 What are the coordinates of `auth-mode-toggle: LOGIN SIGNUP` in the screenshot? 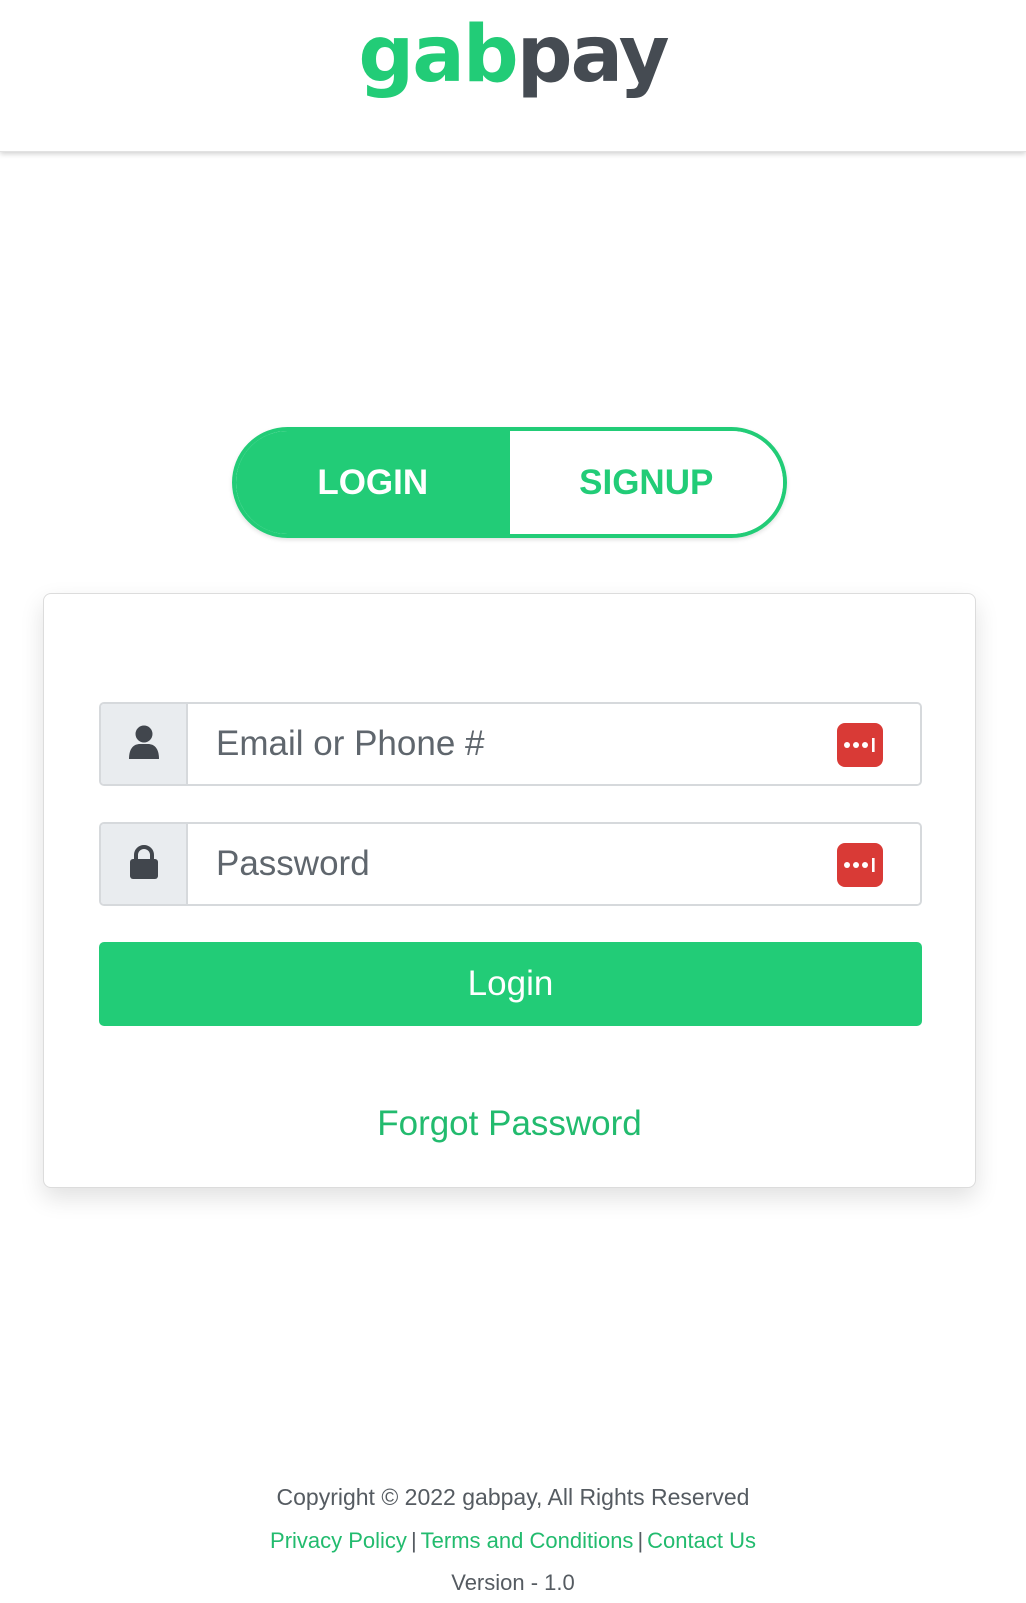 It's located at (509, 482).